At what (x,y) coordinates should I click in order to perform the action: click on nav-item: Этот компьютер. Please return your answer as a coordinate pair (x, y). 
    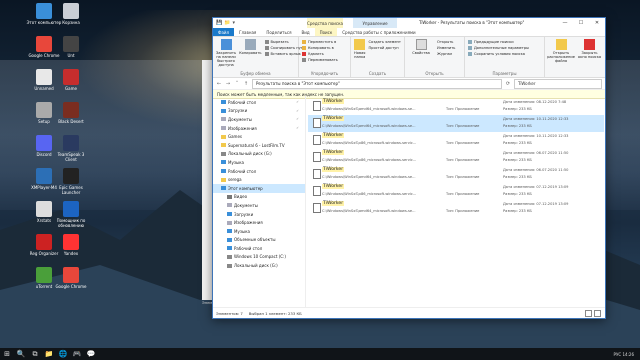
    Looking at the image, I should click on (259, 188).